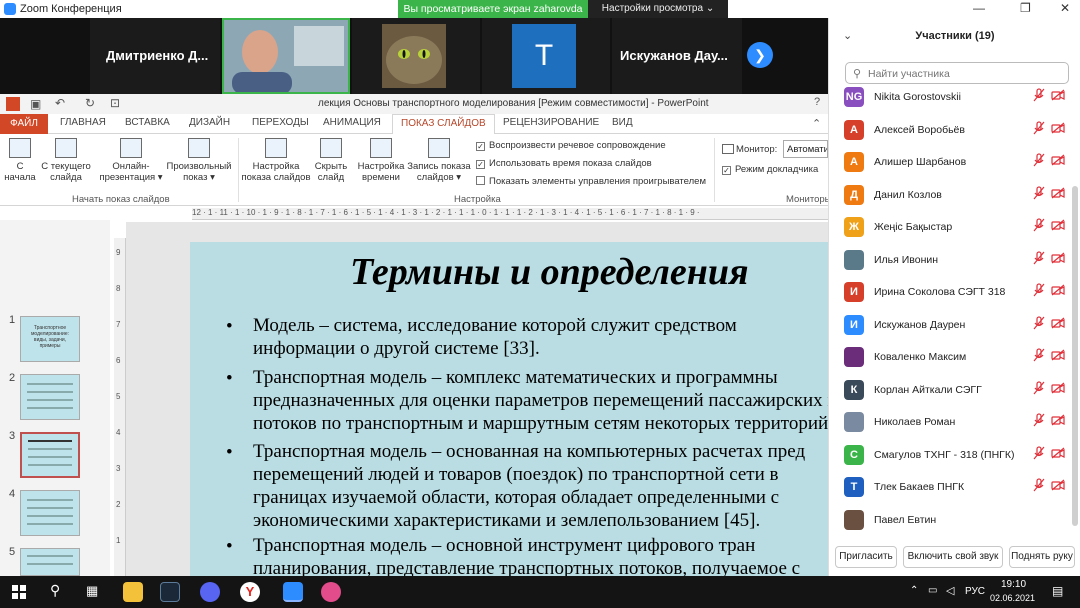 This screenshot has width=1080, height=608. I want to click on view-settings-button: Настройки просмотра ⌄, so click(658, 9).